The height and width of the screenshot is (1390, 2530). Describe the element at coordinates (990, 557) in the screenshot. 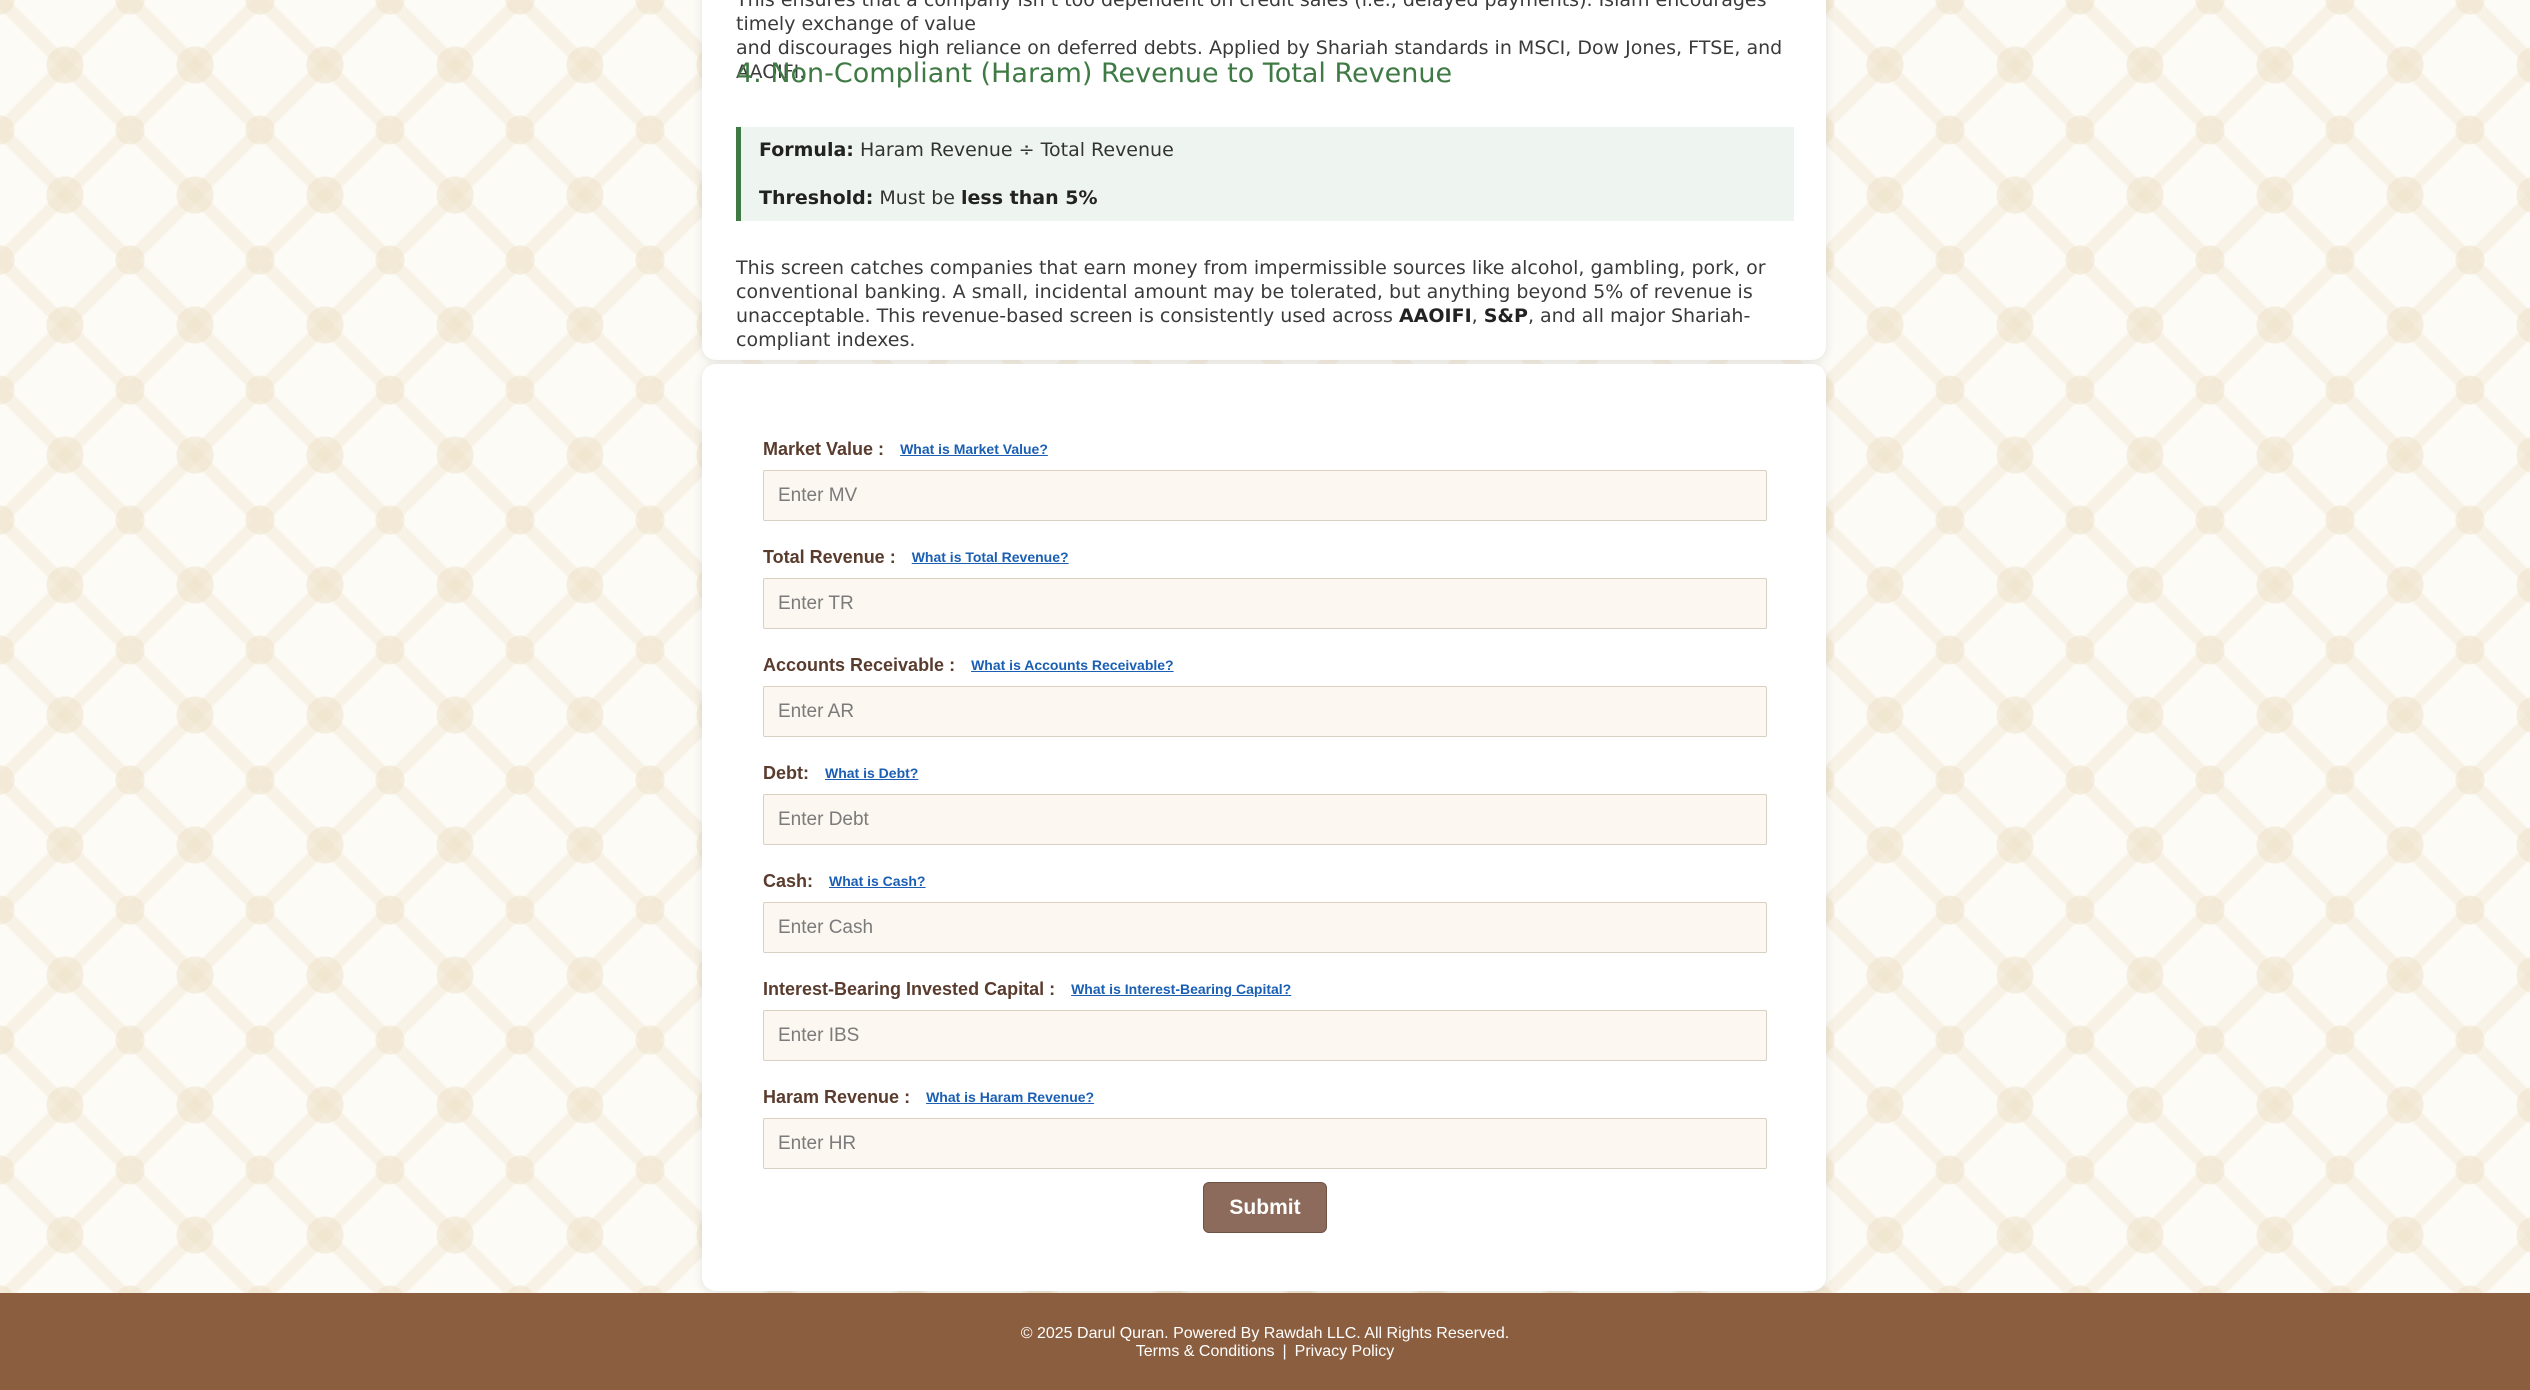

I see `total-revenue-help-link: What is Total Revenue?` at that location.